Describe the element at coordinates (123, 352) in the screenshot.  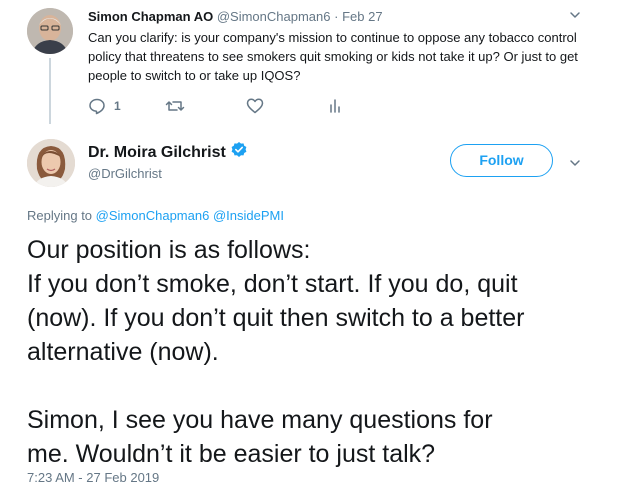
I see `tweet-body-line: alternative (now).` at that location.